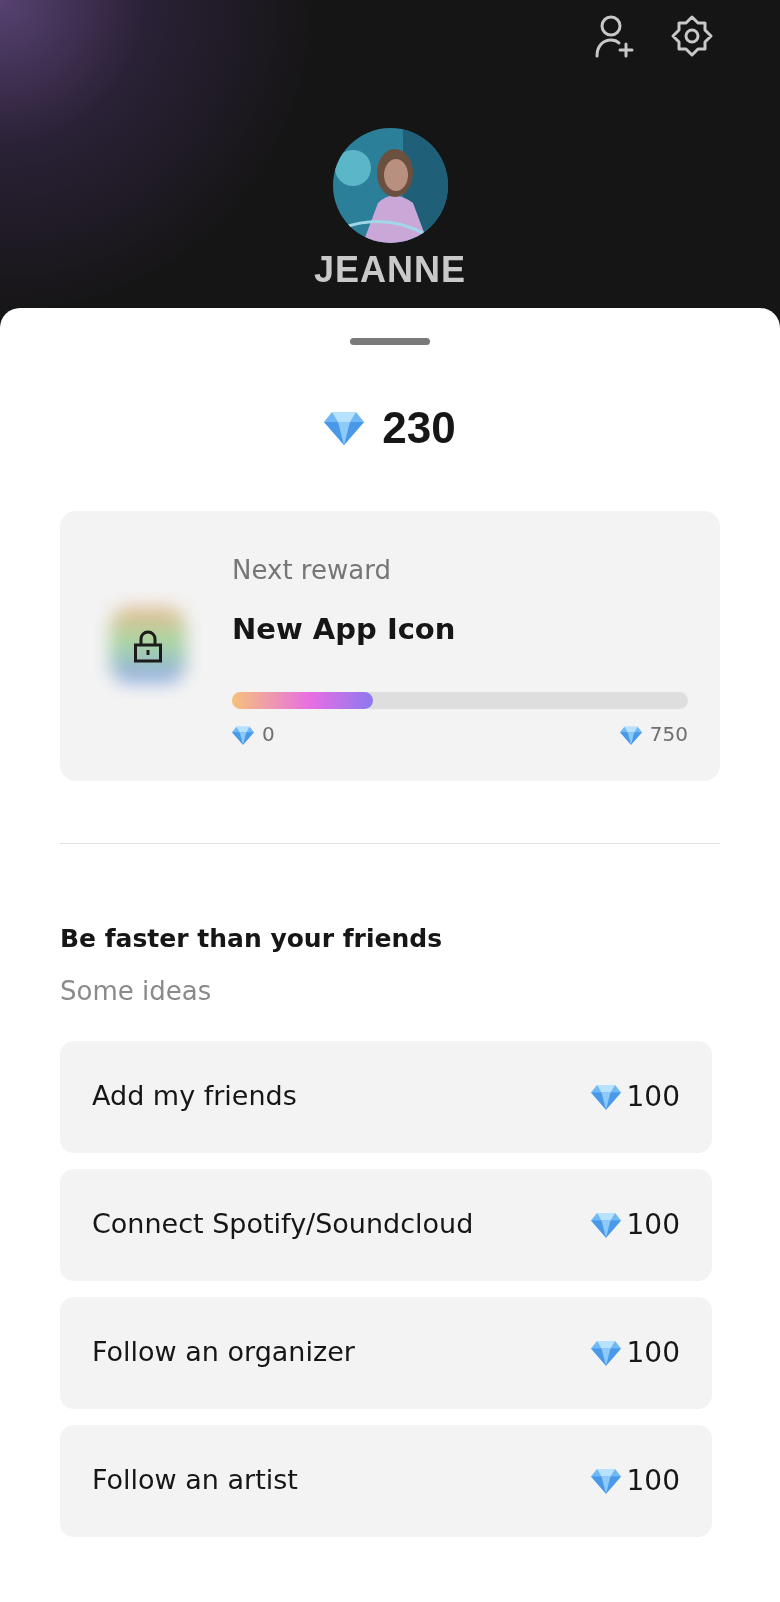  I want to click on drag-handle, so click(390, 341).